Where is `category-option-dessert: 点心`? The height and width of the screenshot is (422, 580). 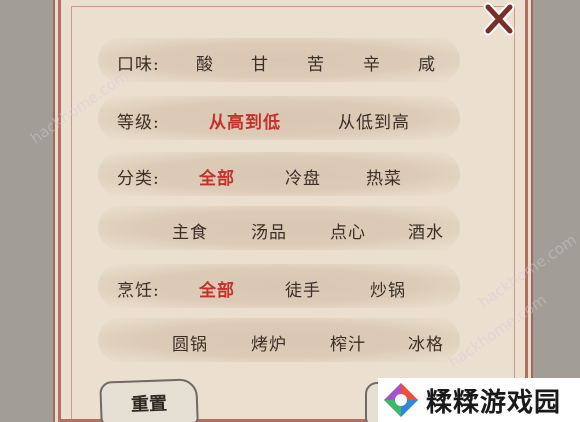
category-option-dessert: 点心 is located at coordinates (348, 230).